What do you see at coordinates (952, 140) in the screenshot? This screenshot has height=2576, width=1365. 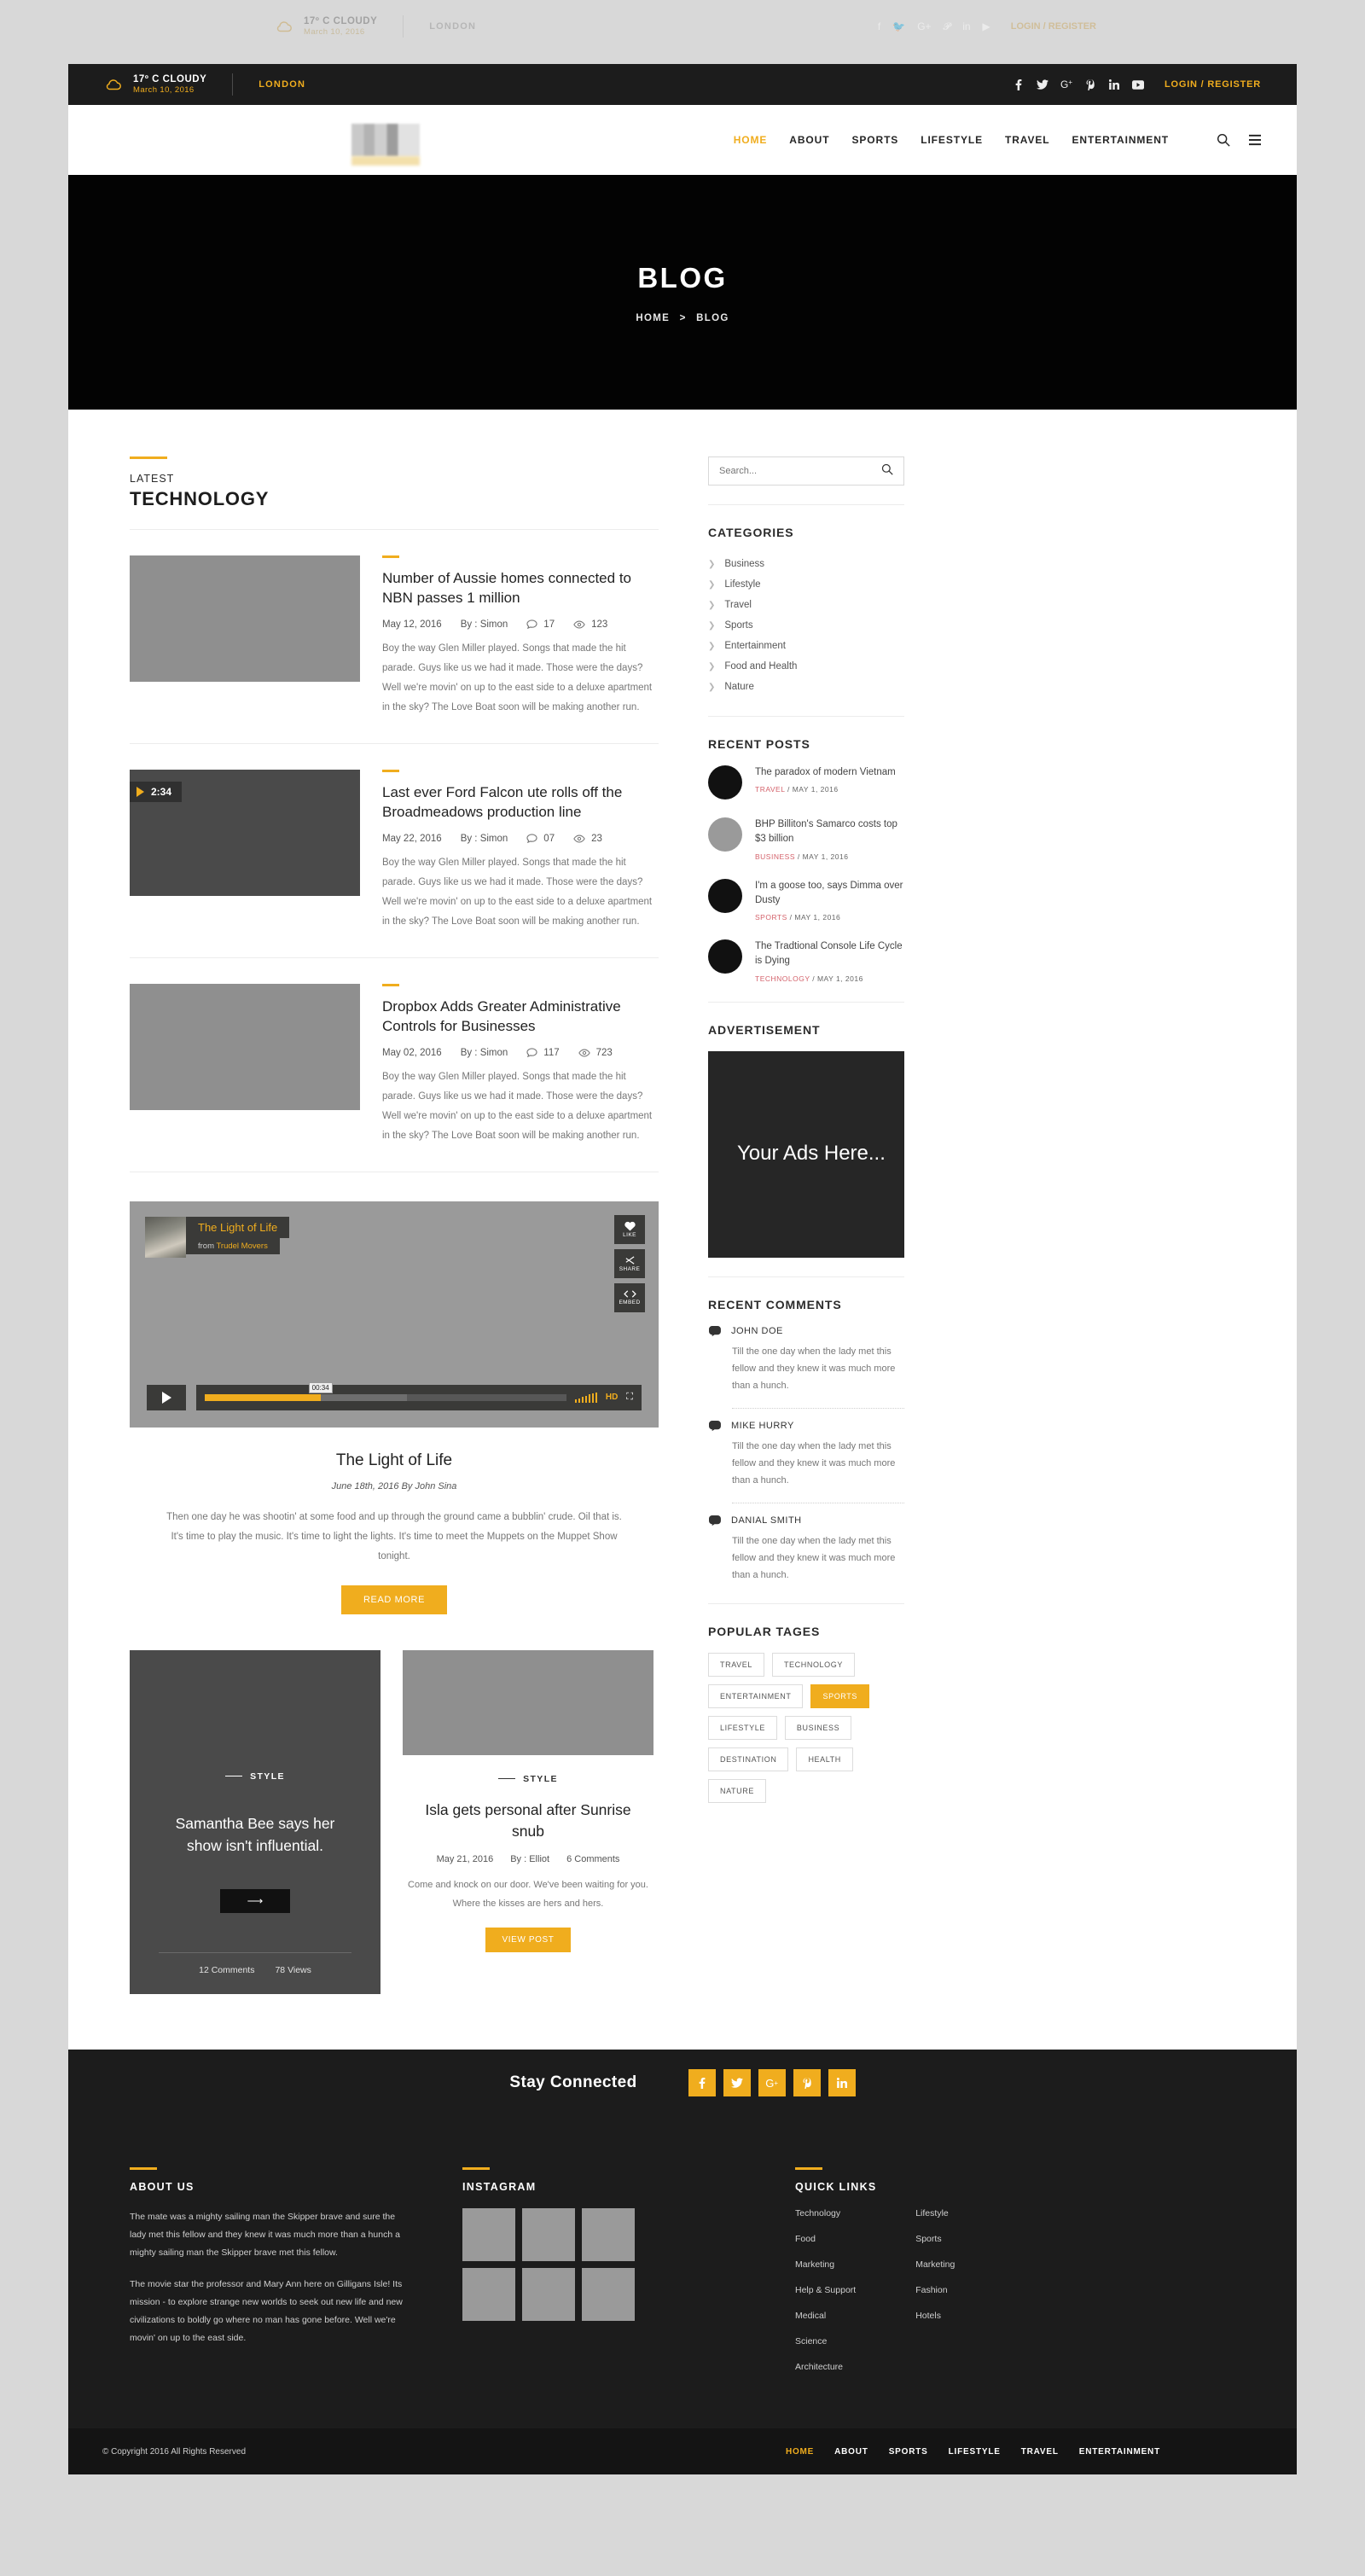 I see `nav-item-lifestyle: LIFESTYLE` at bounding box center [952, 140].